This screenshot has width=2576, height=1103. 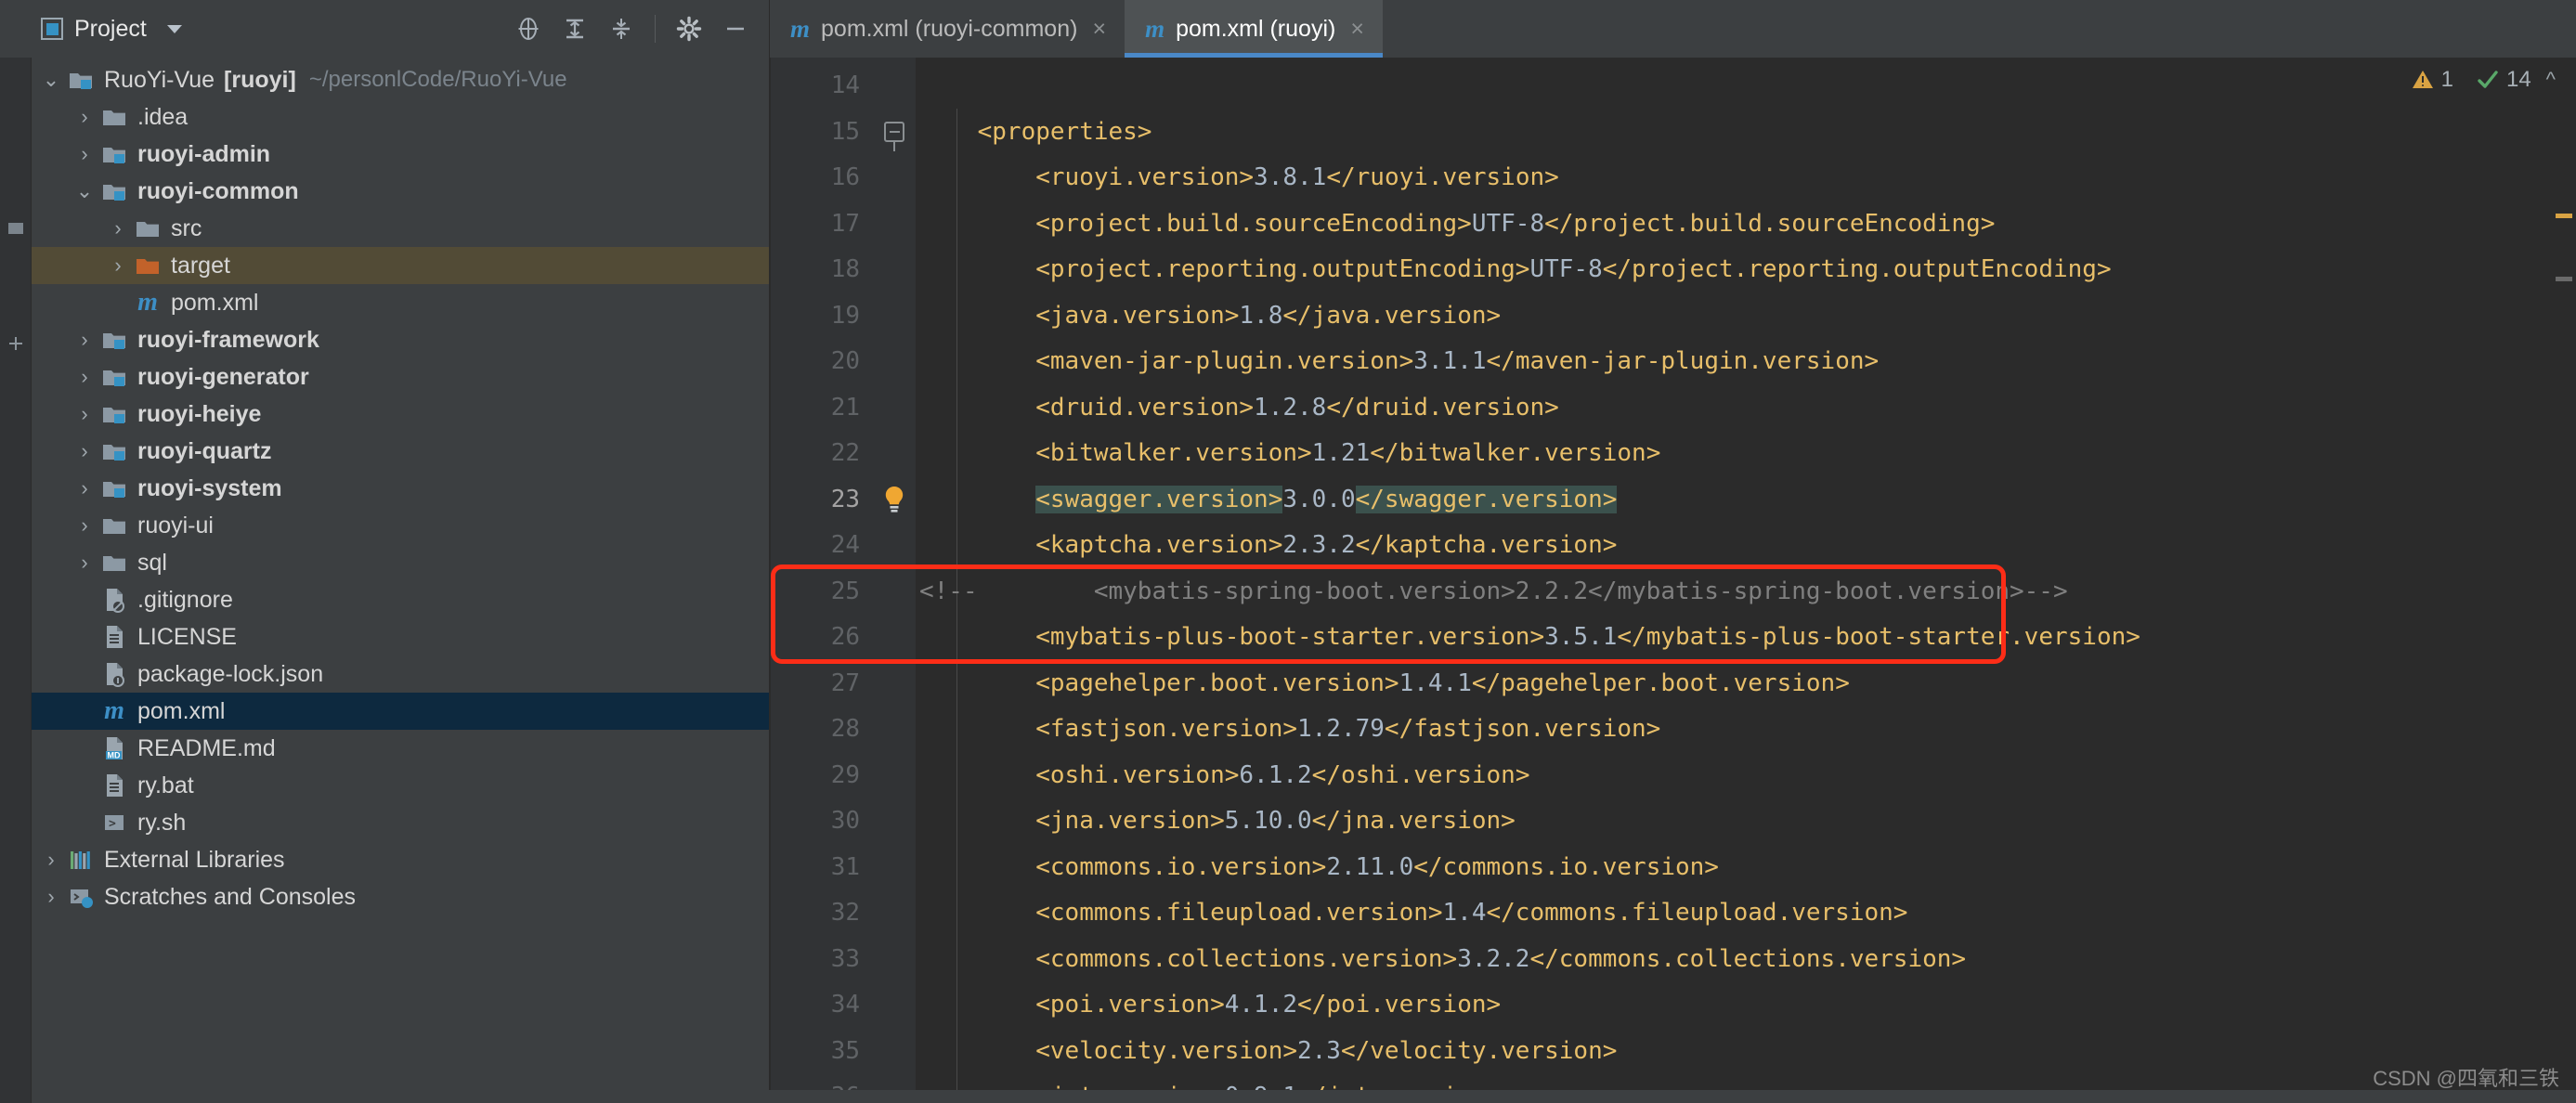 I want to click on intention-bulb-icon, so click(x=894, y=500).